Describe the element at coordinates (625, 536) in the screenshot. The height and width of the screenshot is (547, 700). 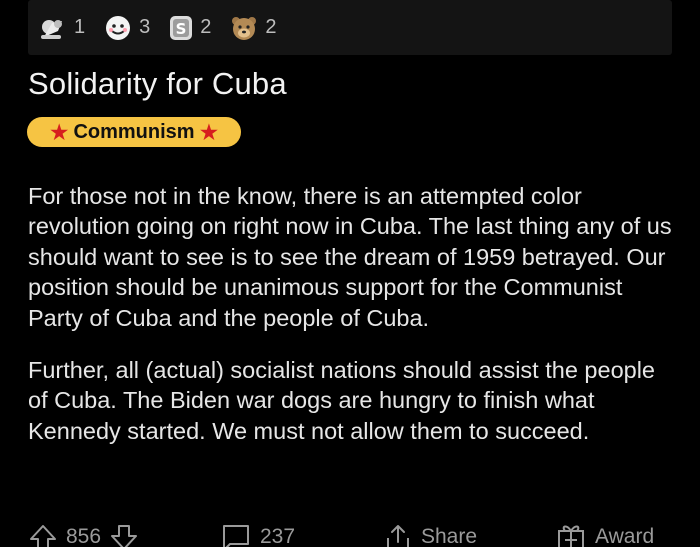
I see `award-label: Award` at that location.